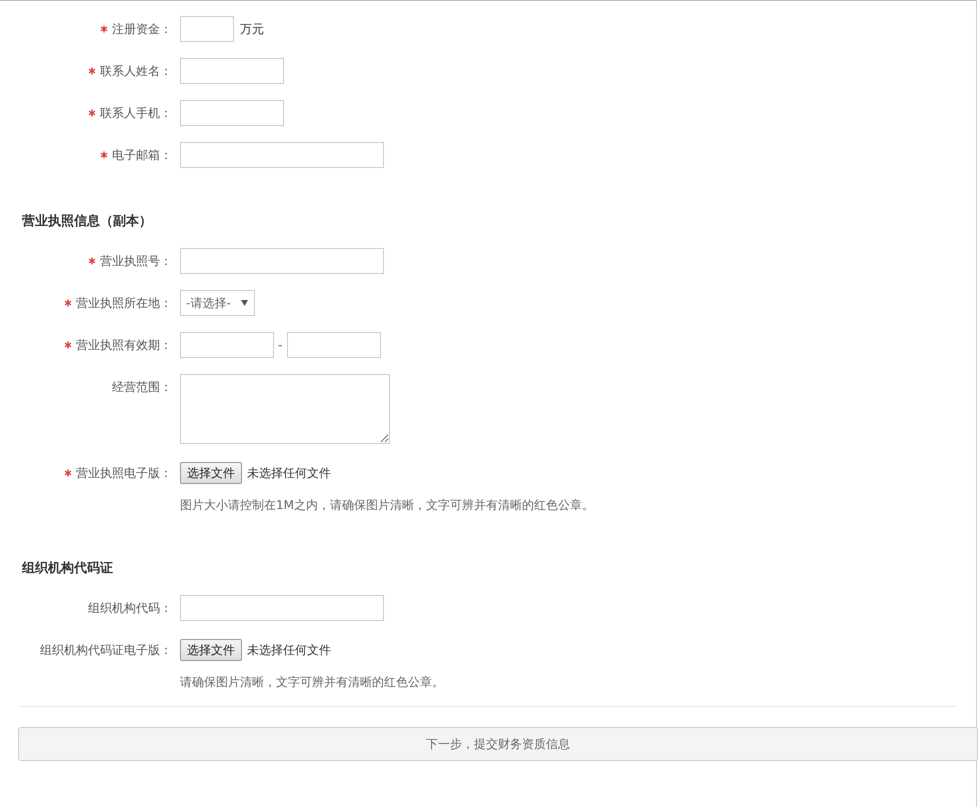 The width and height of the screenshot is (979, 807). I want to click on text-area, so click(285, 409).